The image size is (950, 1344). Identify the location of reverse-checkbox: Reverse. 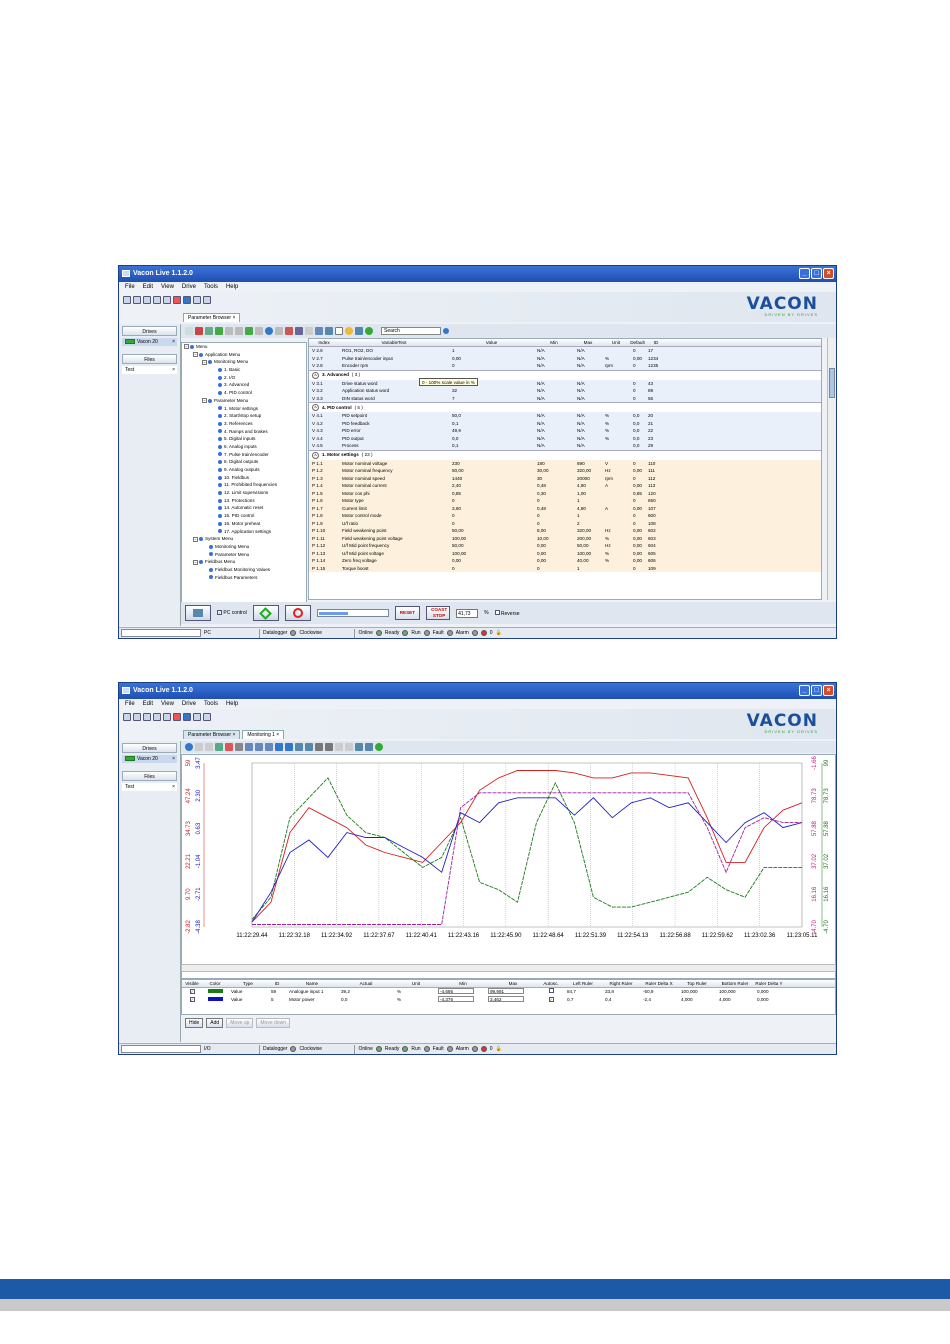
(507, 613).